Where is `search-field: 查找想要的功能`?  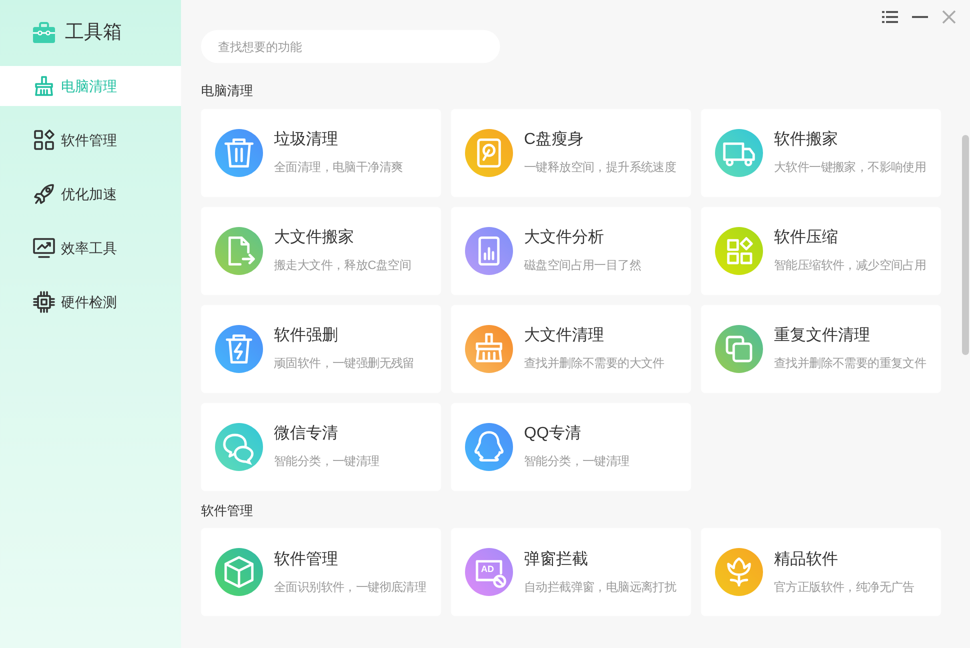 search-field: 查找想要的功能 is located at coordinates (350, 46).